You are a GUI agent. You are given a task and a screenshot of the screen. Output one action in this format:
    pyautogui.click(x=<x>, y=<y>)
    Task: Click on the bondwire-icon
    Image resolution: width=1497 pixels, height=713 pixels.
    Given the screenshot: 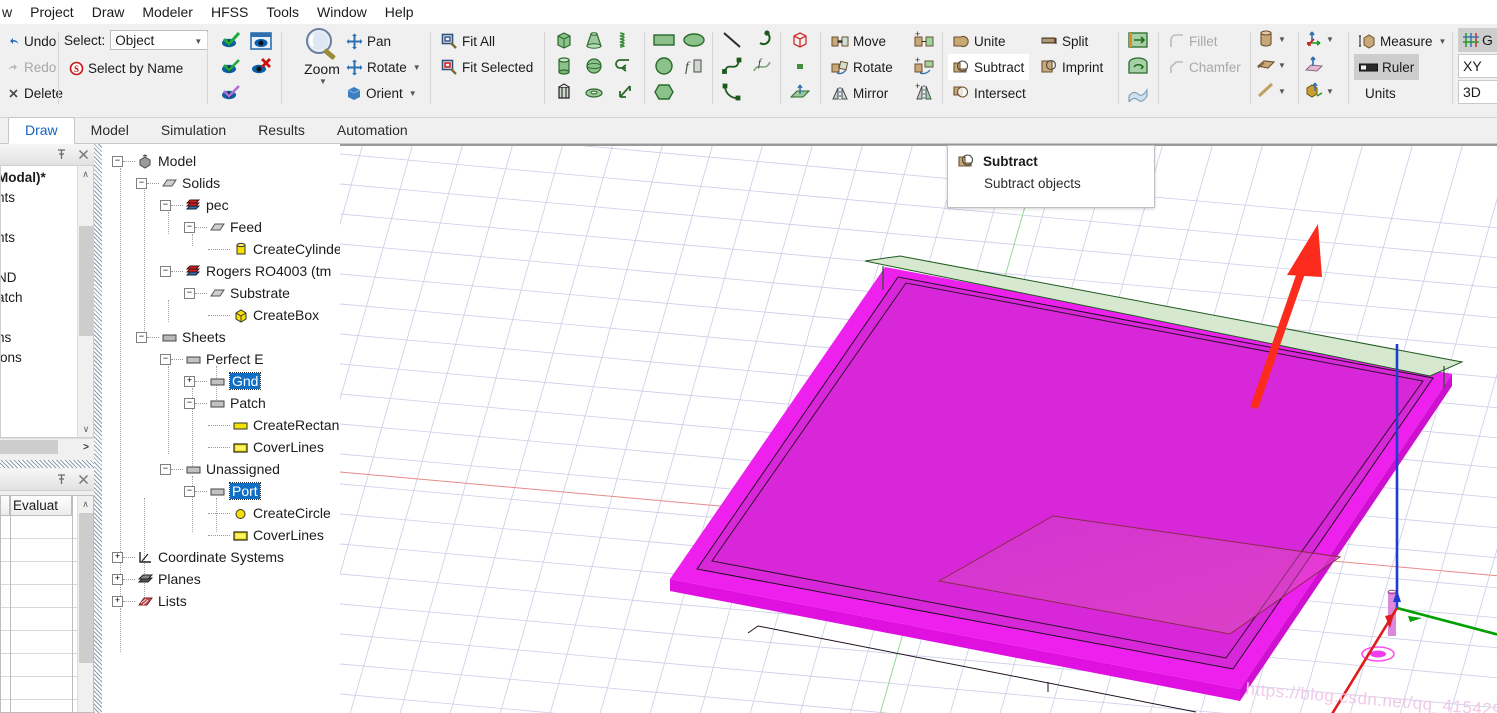 What is the action you would take?
    pyautogui.click(x=624, y=66)
    